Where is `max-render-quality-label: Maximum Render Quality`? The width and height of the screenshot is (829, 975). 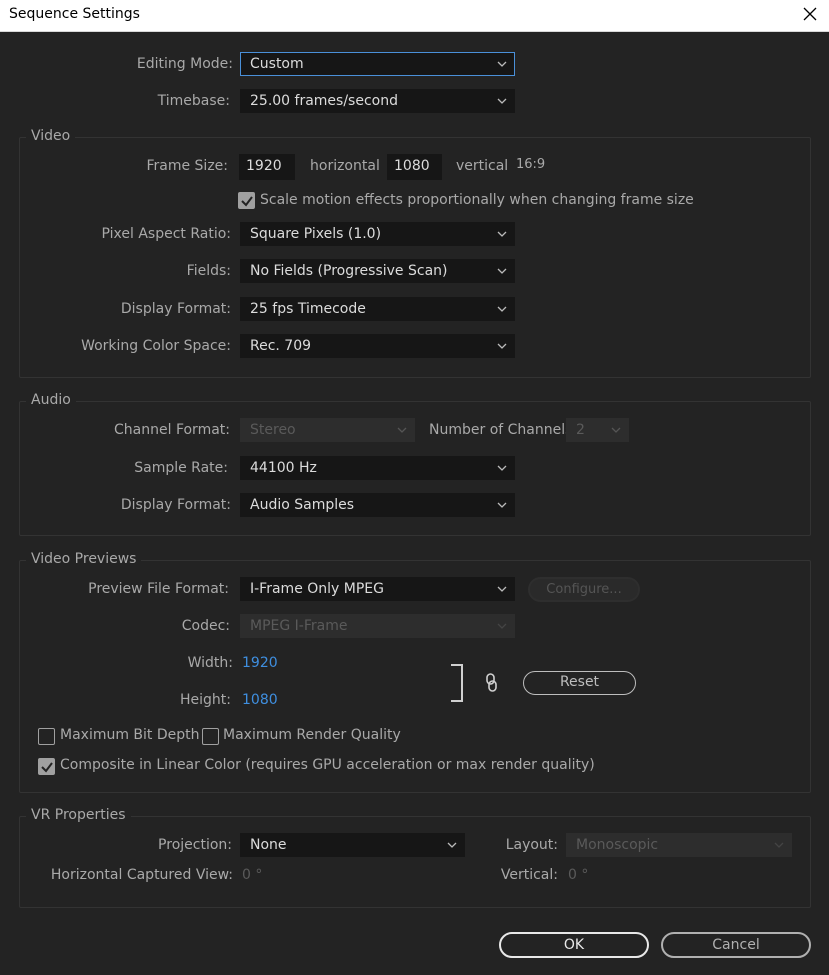 max-render-quality-label: Maximum Render Quality is located at coordinates (312, 735).